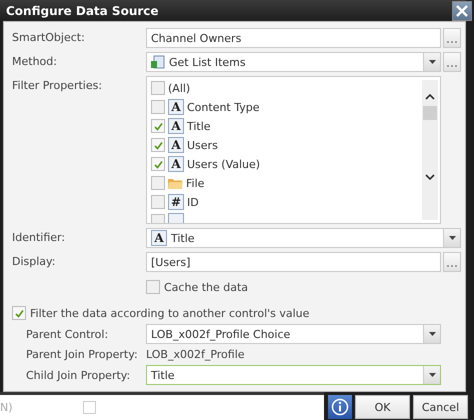 Image resolution: width=474 pixels, height=420 pixels. Describe the element at coordinates (39, 237) in the screenshot. I see `field-label: Identifier:` at that location.